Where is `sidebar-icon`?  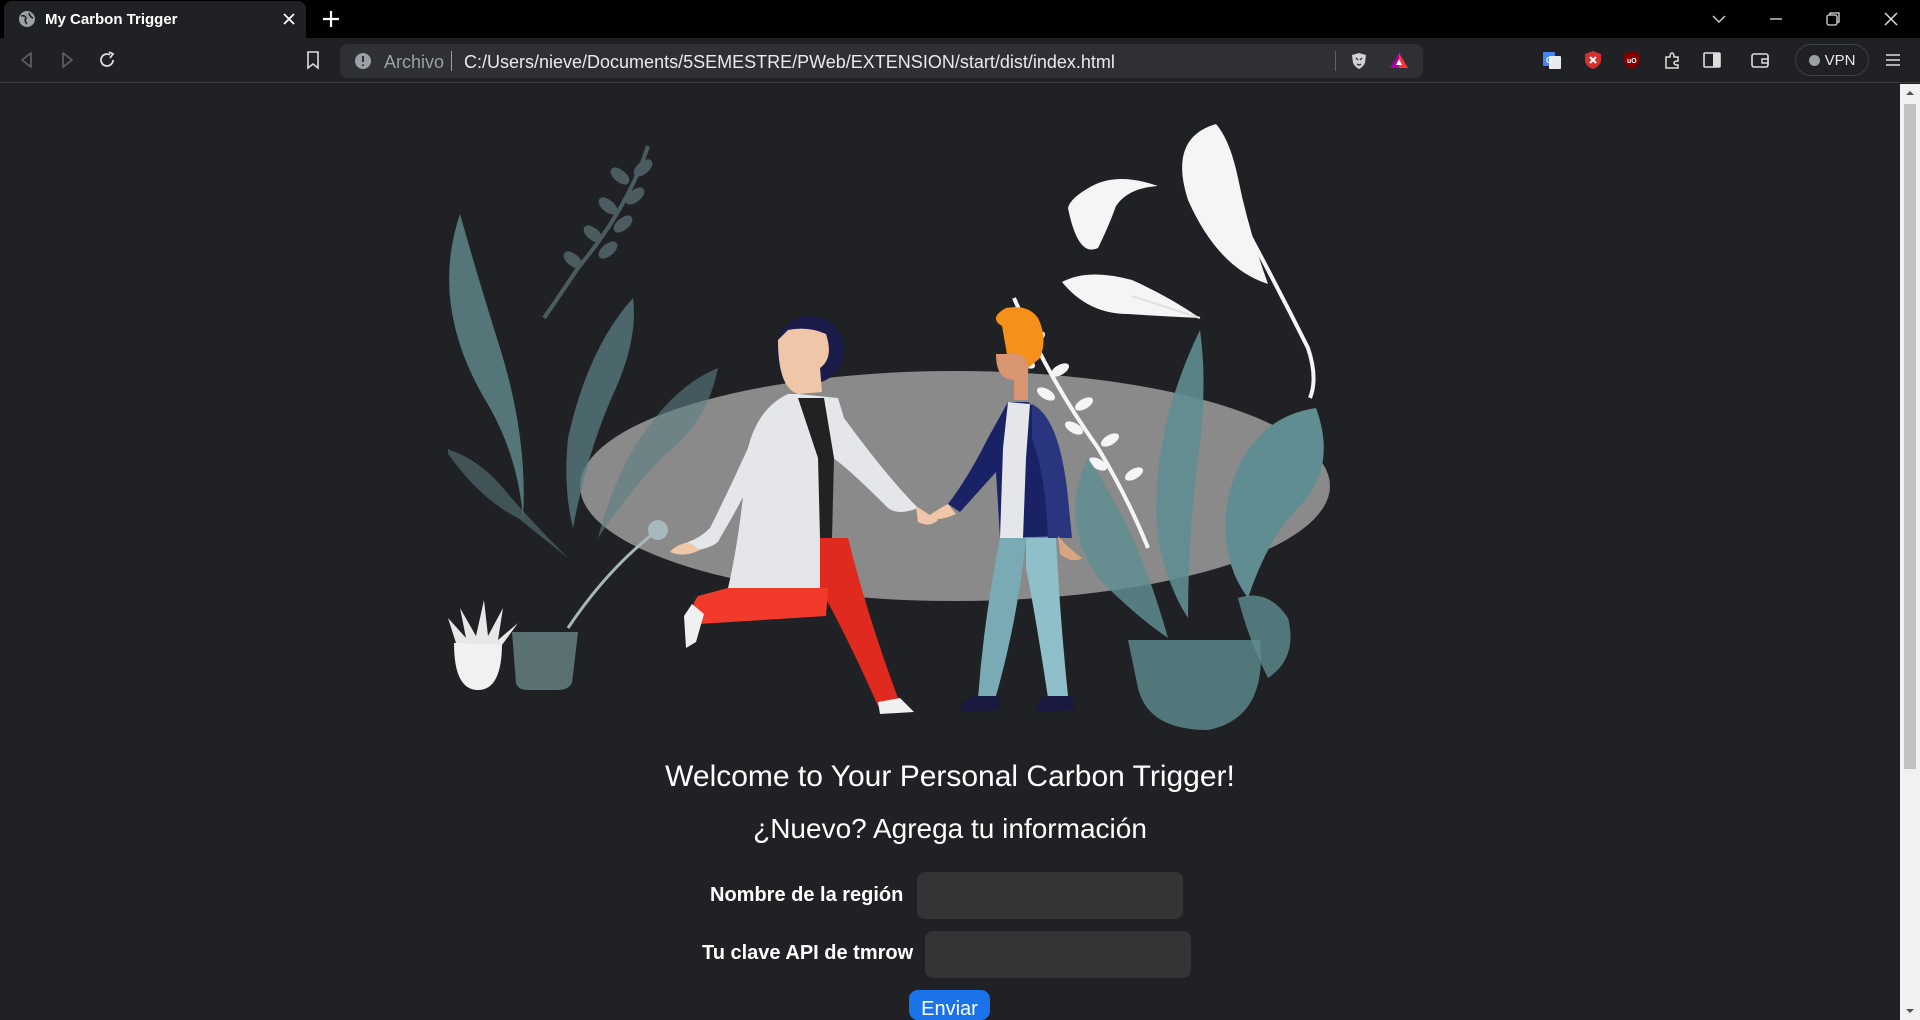
sidebar-icon is located at coordinates (1712, 60).